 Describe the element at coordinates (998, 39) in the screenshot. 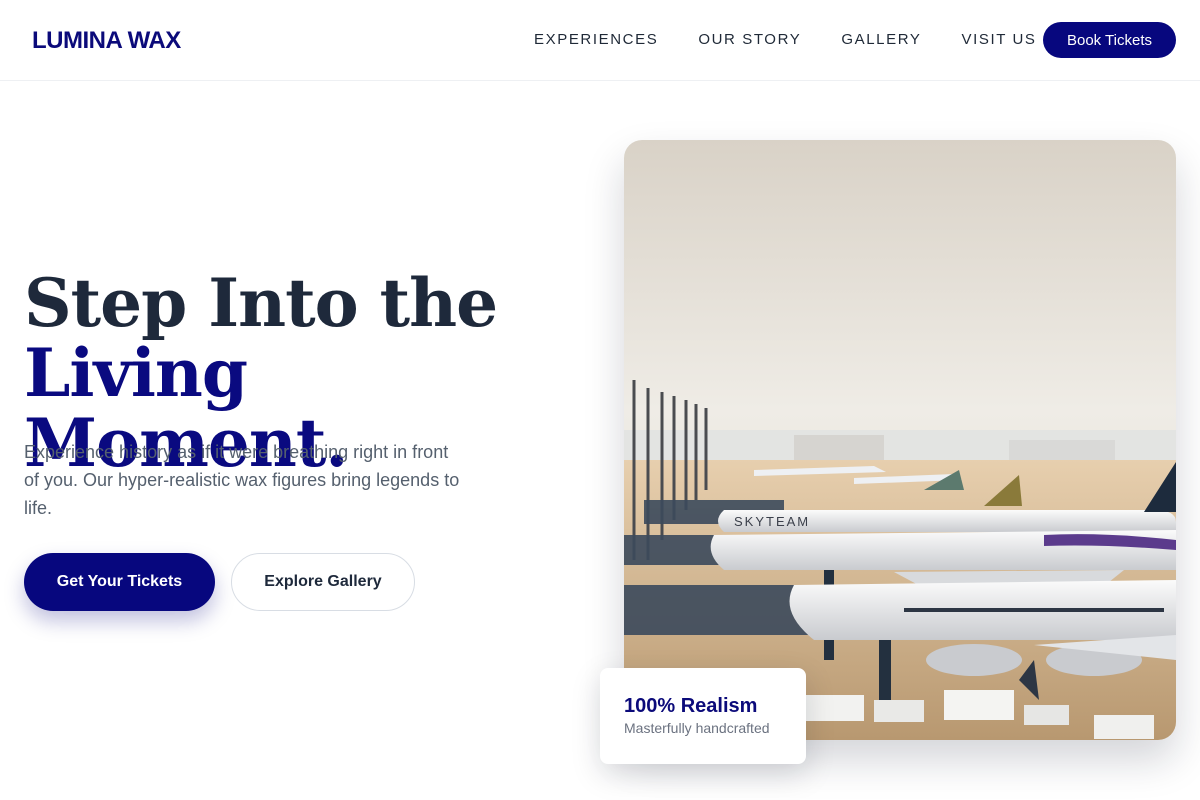

I see `nav-item-visit-us: VISIT US` at that location.